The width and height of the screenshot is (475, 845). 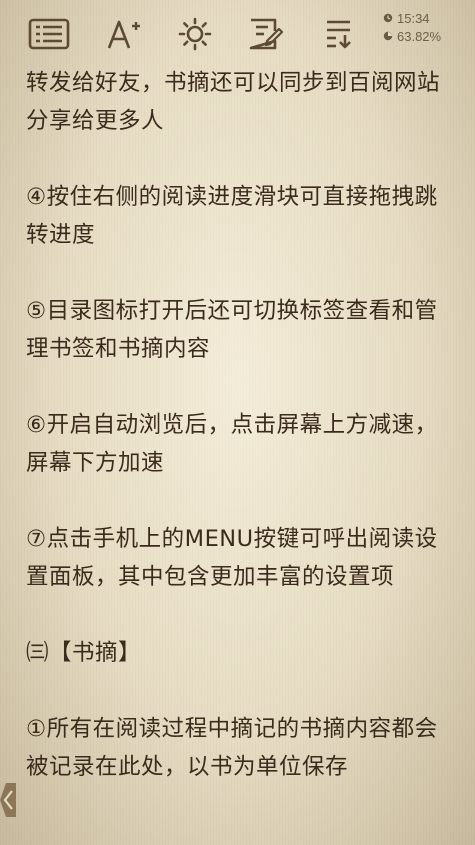 I want to click on table-of-contents-button, so click(x=49, y=34).